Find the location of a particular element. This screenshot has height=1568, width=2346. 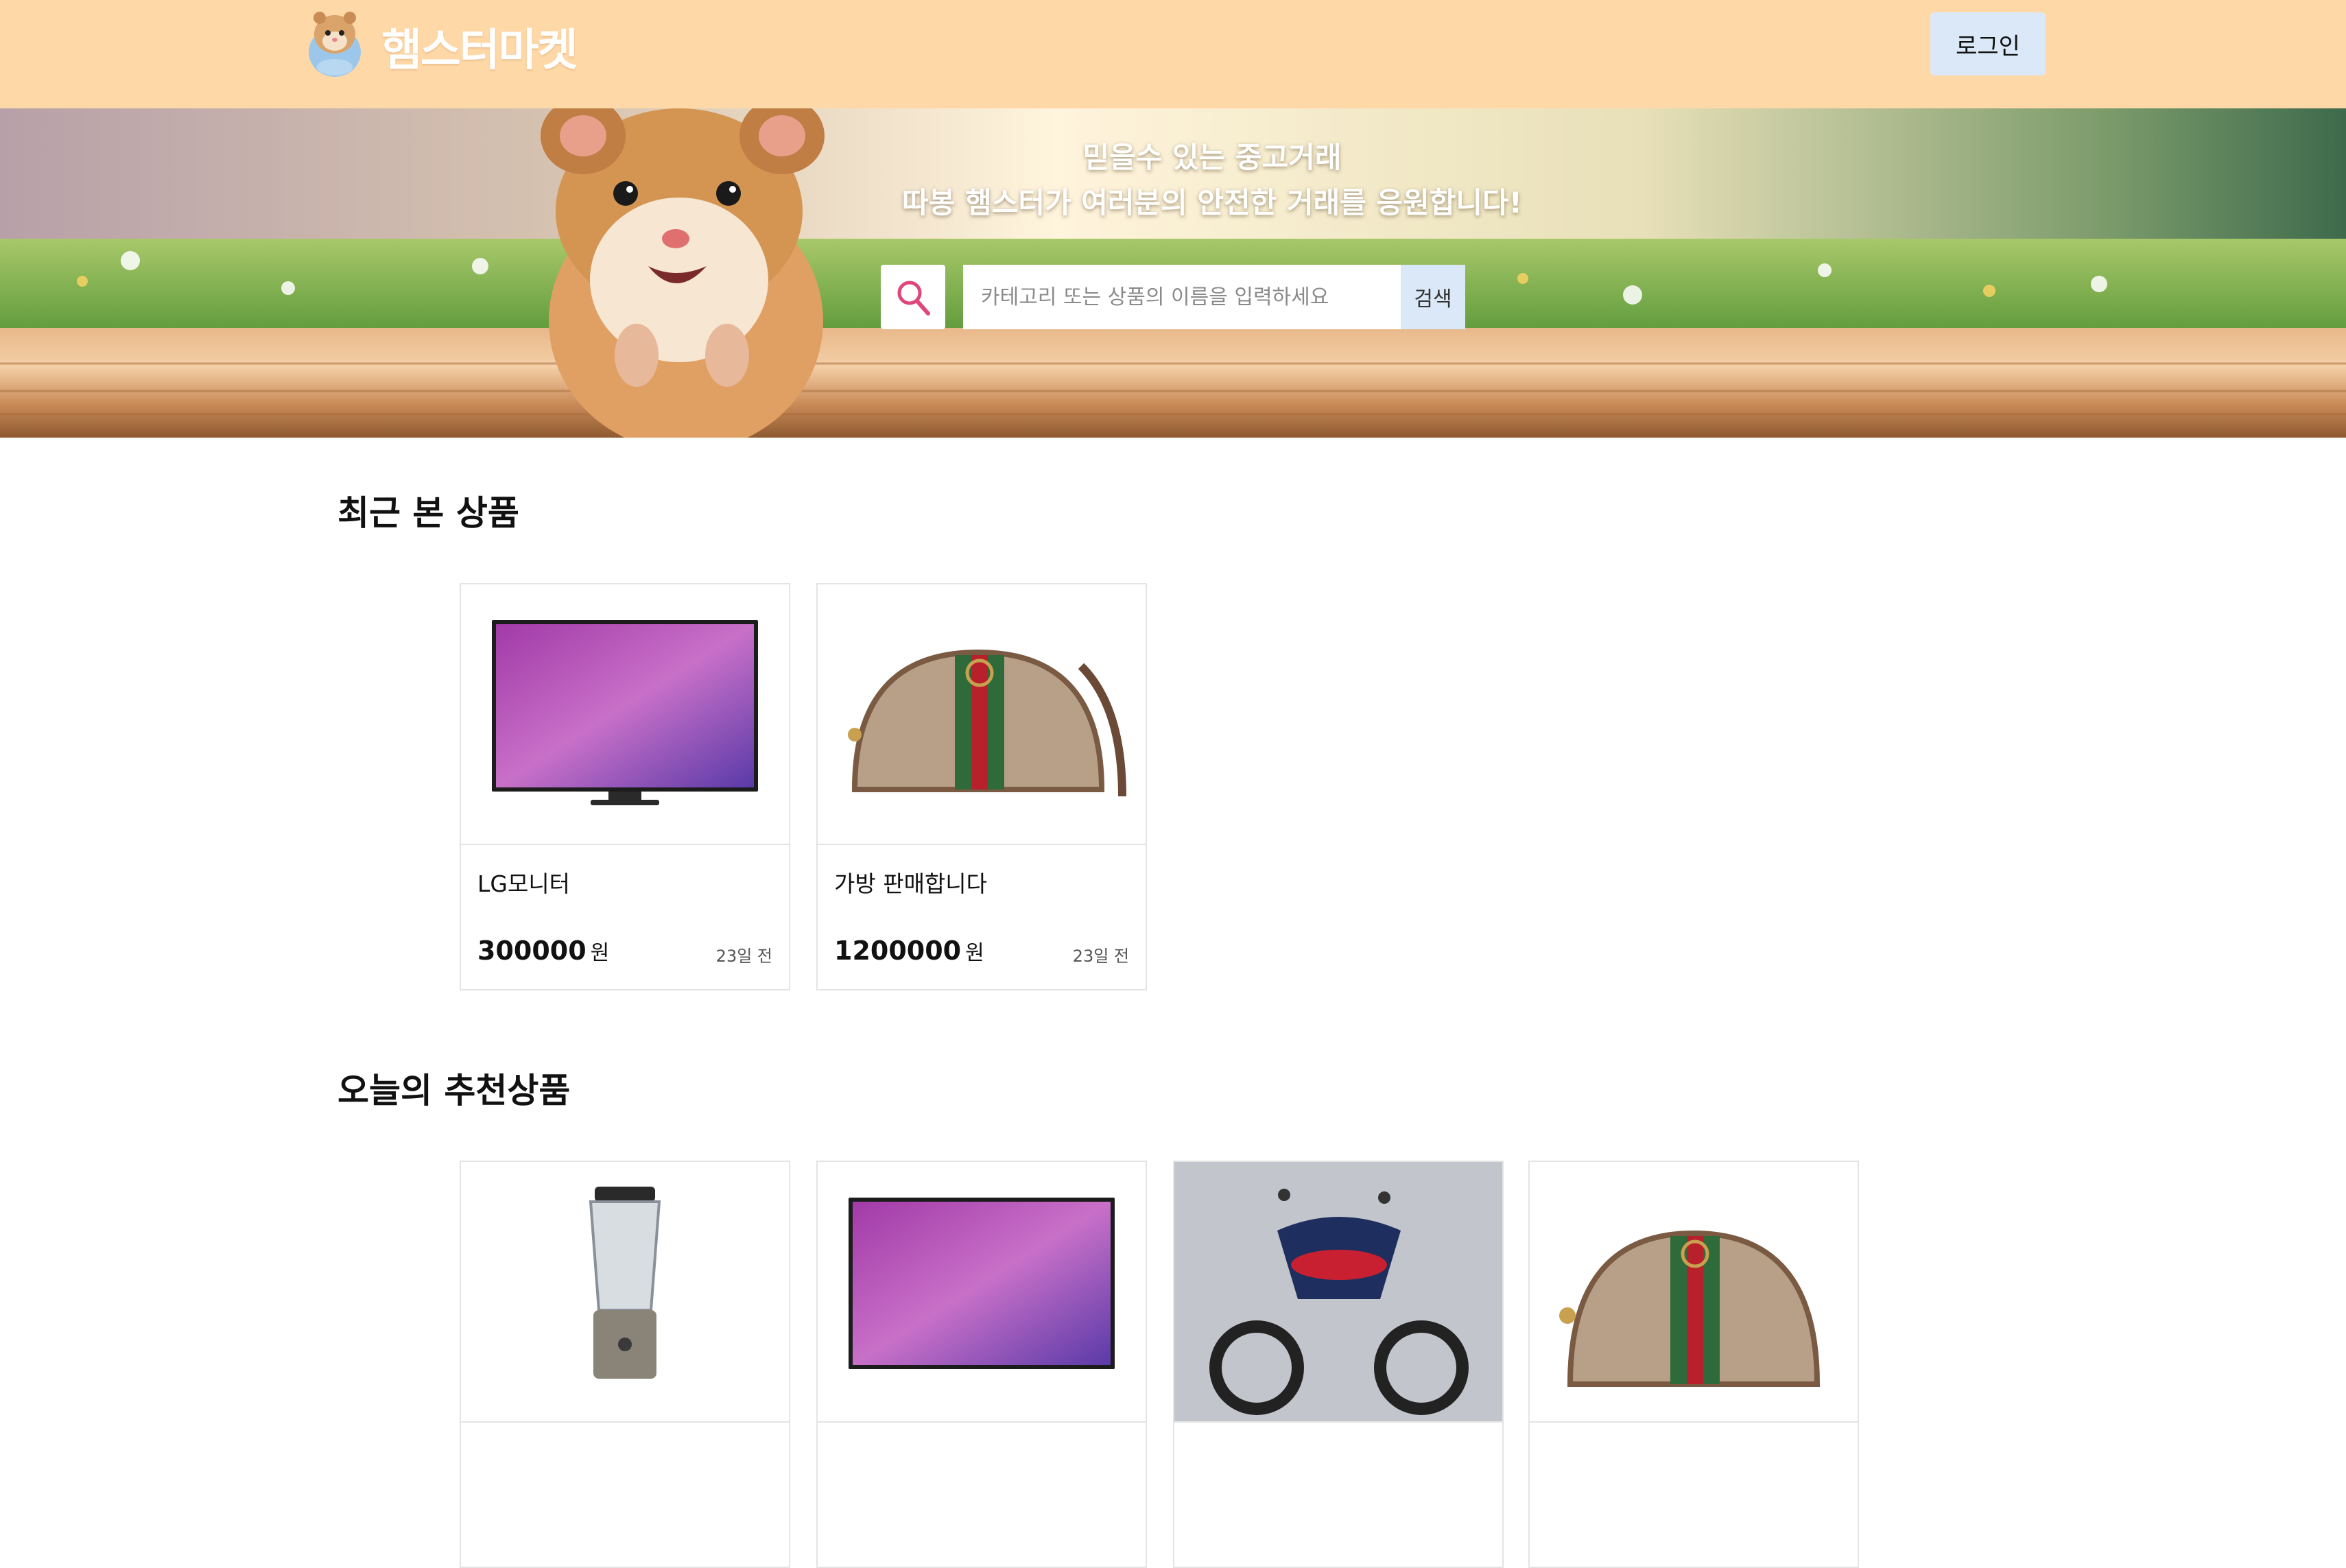

price-value: 300000 is located at coordinates (531, 951).